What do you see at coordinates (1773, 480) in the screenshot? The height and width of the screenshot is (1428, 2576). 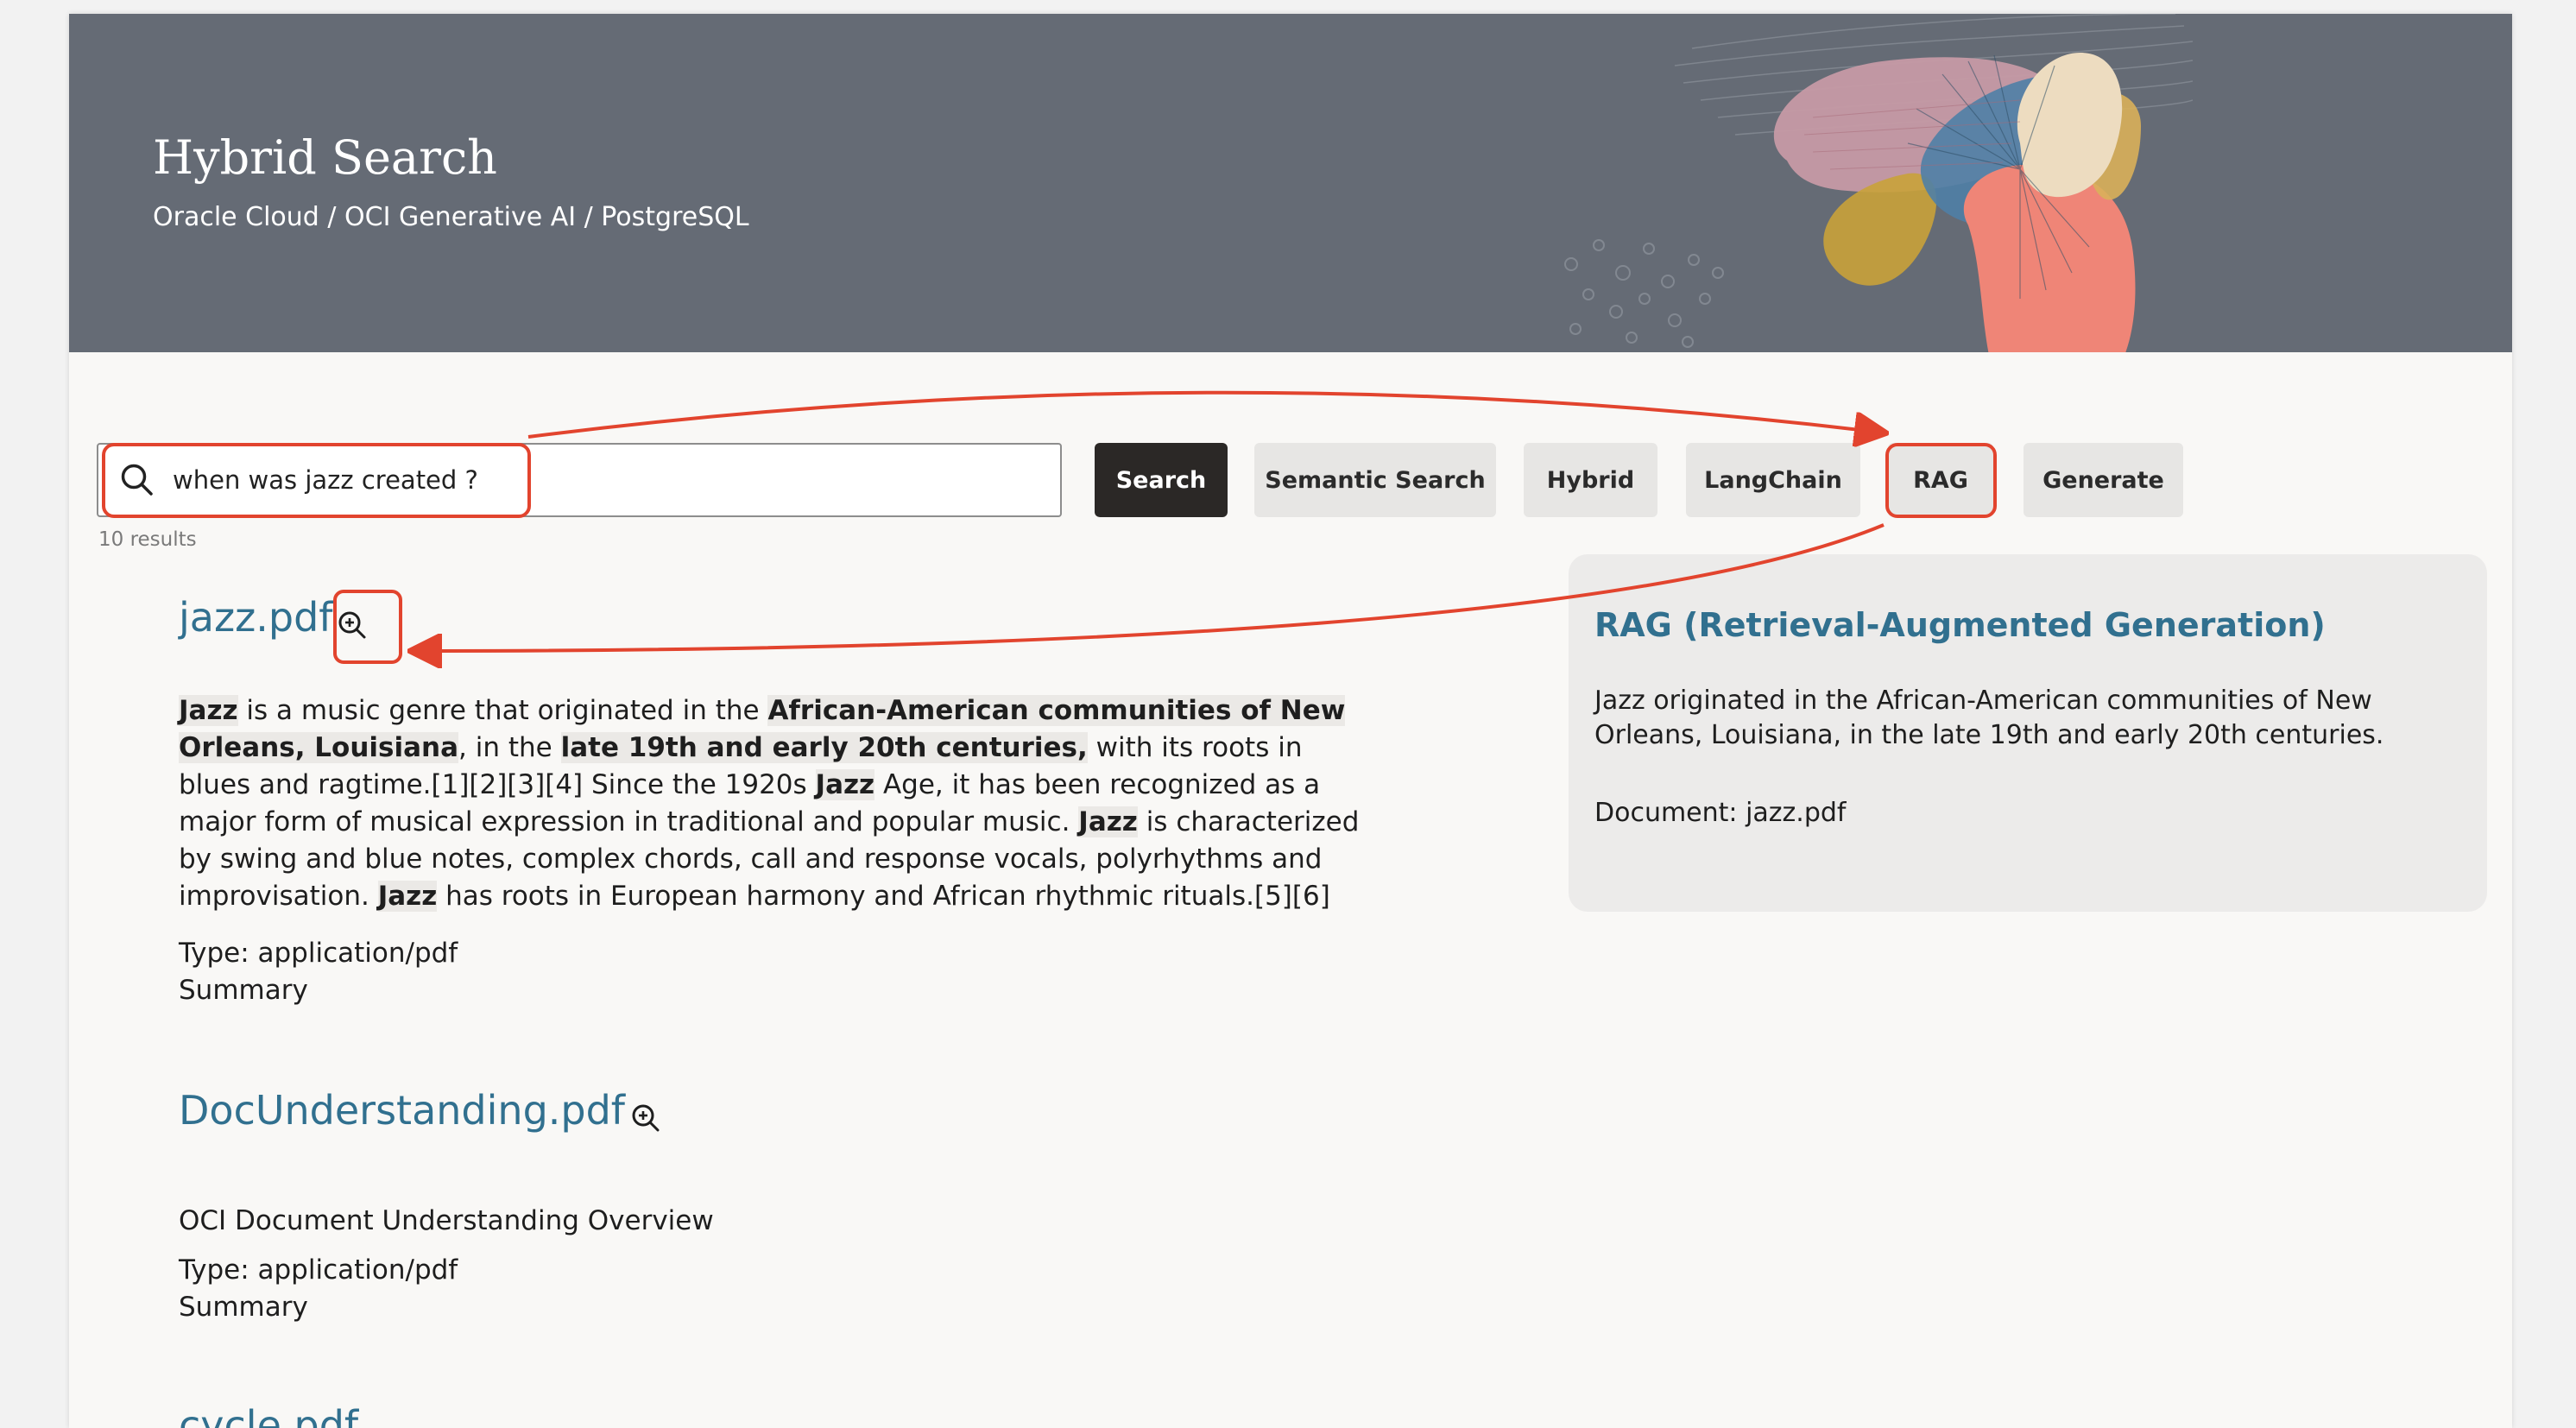 I see `langchain-button: LangChain` at bounding box center [1773, 480].